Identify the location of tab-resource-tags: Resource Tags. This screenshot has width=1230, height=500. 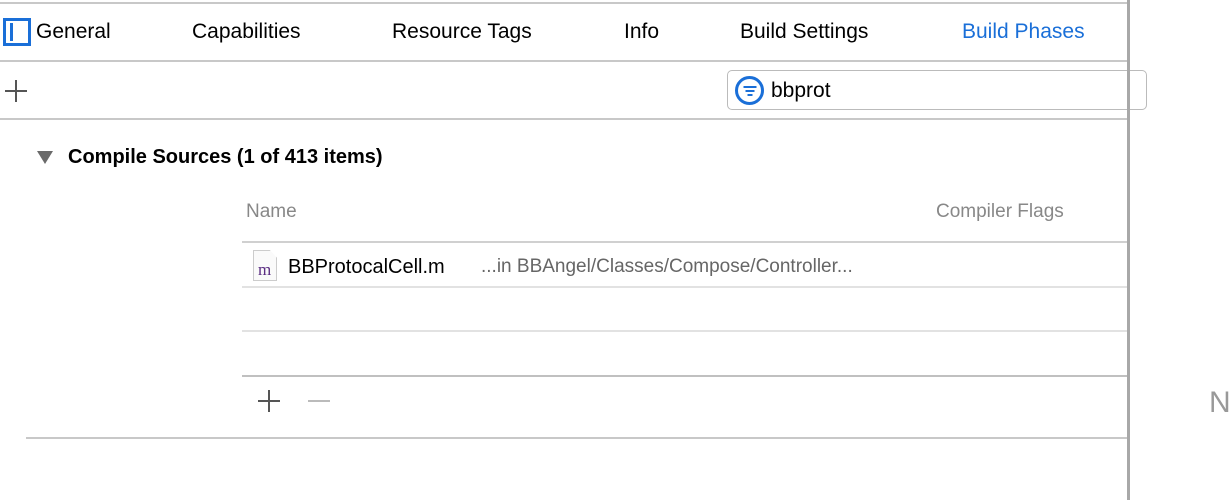
(462, 32).